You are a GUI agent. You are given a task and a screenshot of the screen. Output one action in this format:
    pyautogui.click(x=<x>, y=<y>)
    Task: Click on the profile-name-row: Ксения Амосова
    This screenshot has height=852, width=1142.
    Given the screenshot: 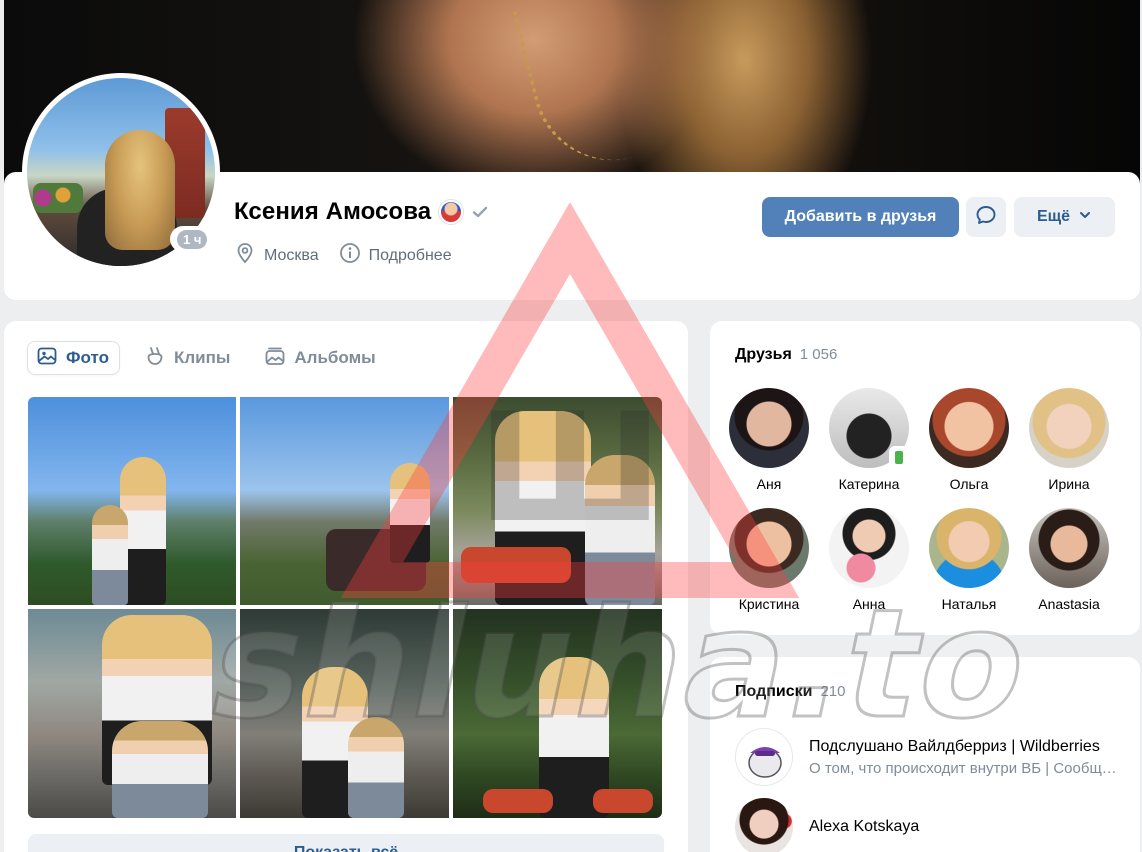 What is the action you would take?
    pyautogui.click(x=361, y=212)
    